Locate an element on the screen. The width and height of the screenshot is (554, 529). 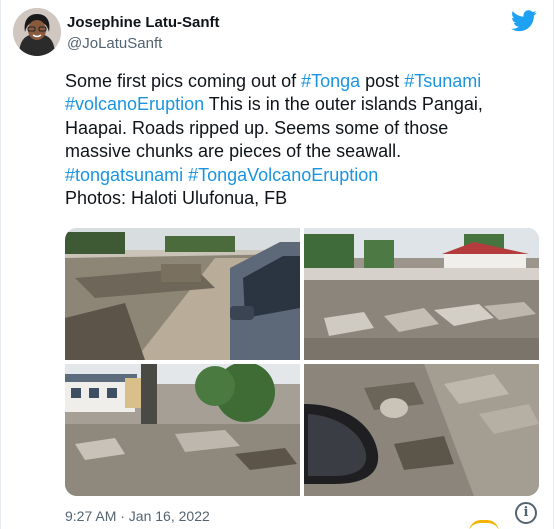
partial-icon is located at coordinates (484, 524).